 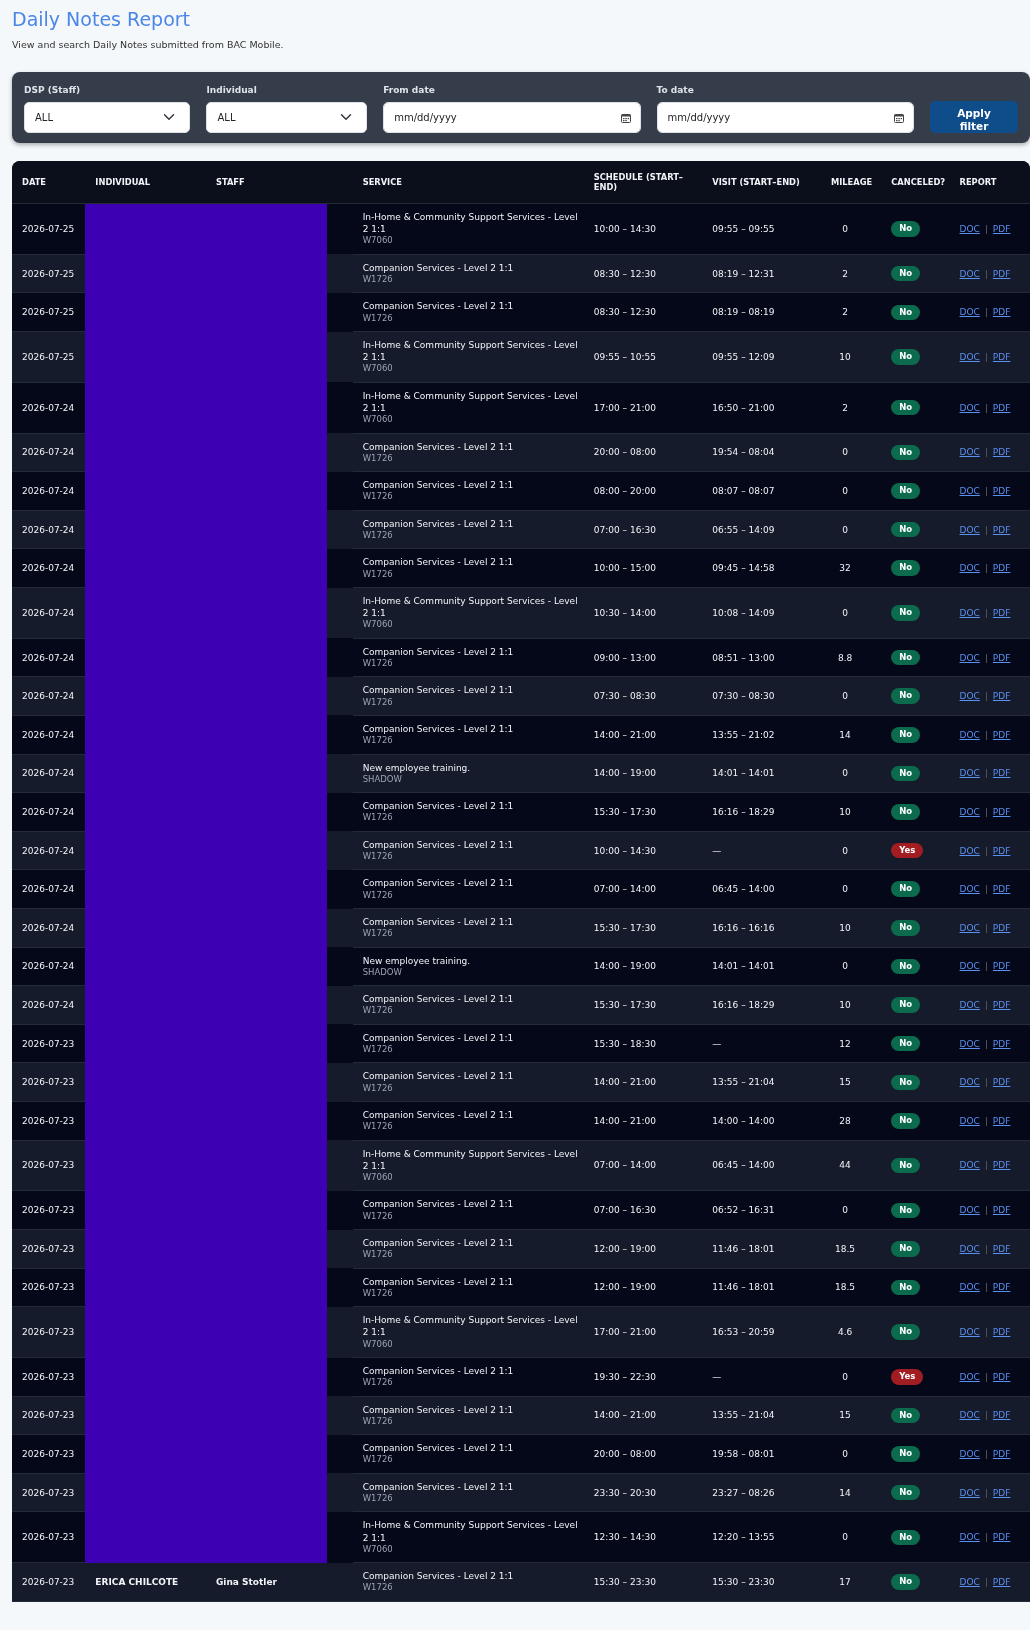 What do you see at coordinates (49, 182) in the screenshot?
I see `column-header: DATE` at bounding box center [49, 182].